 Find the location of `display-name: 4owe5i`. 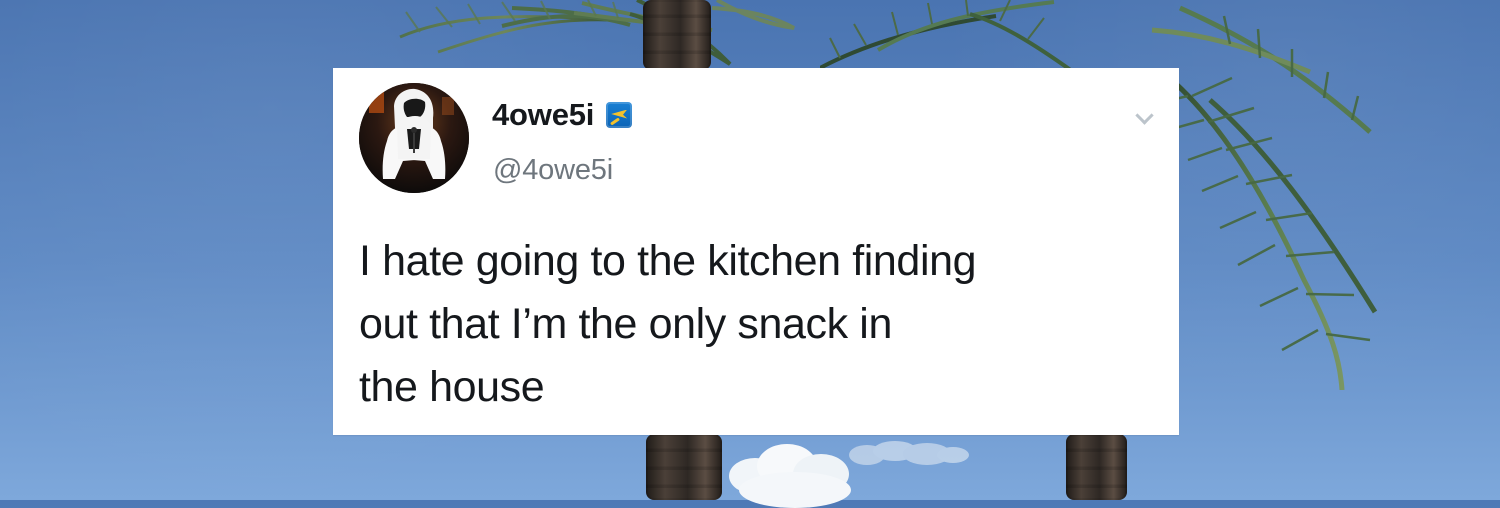

display-name: 4owe5i is located at coordinates (543, 114).